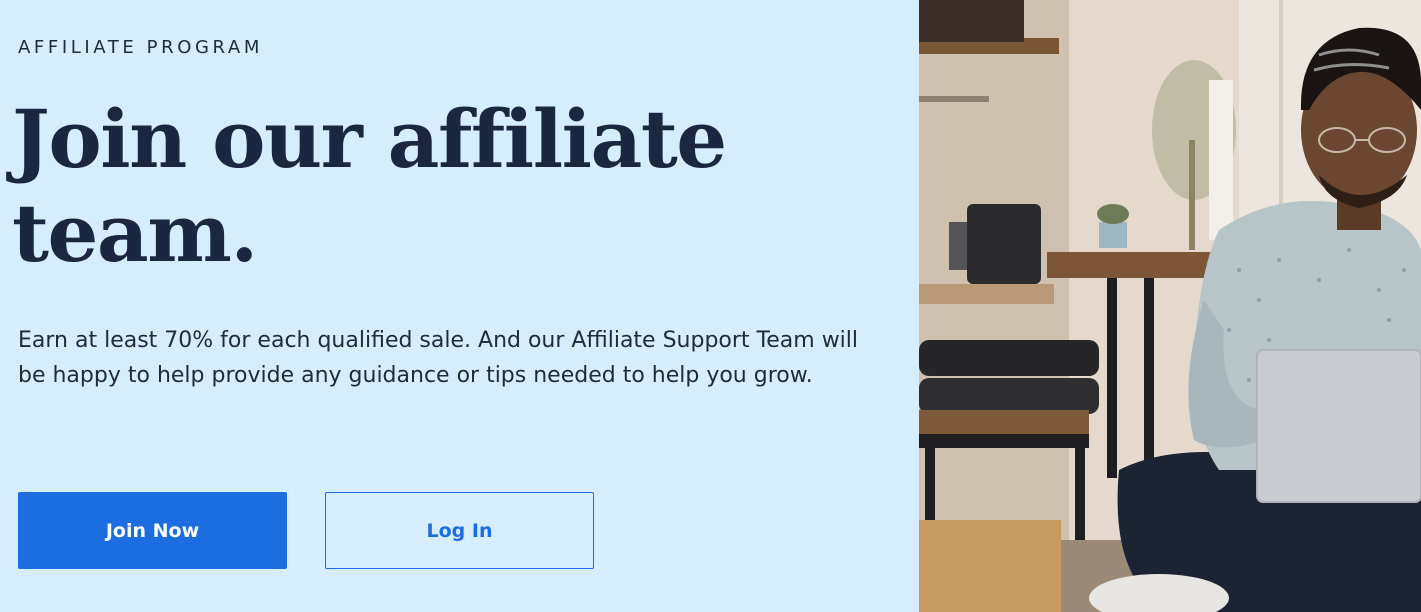 The image size is (1421, 612). I want to click on section-eyebrow: AFFILIATE PROGRAM, so click(140, 47).